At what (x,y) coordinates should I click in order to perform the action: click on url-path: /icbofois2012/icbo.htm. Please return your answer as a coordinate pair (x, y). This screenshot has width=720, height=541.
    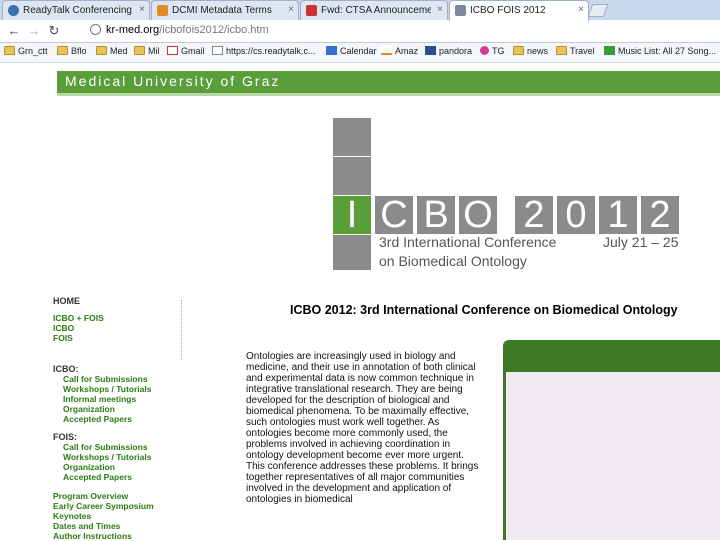
    Looking at the image, I should click on (214, 30).